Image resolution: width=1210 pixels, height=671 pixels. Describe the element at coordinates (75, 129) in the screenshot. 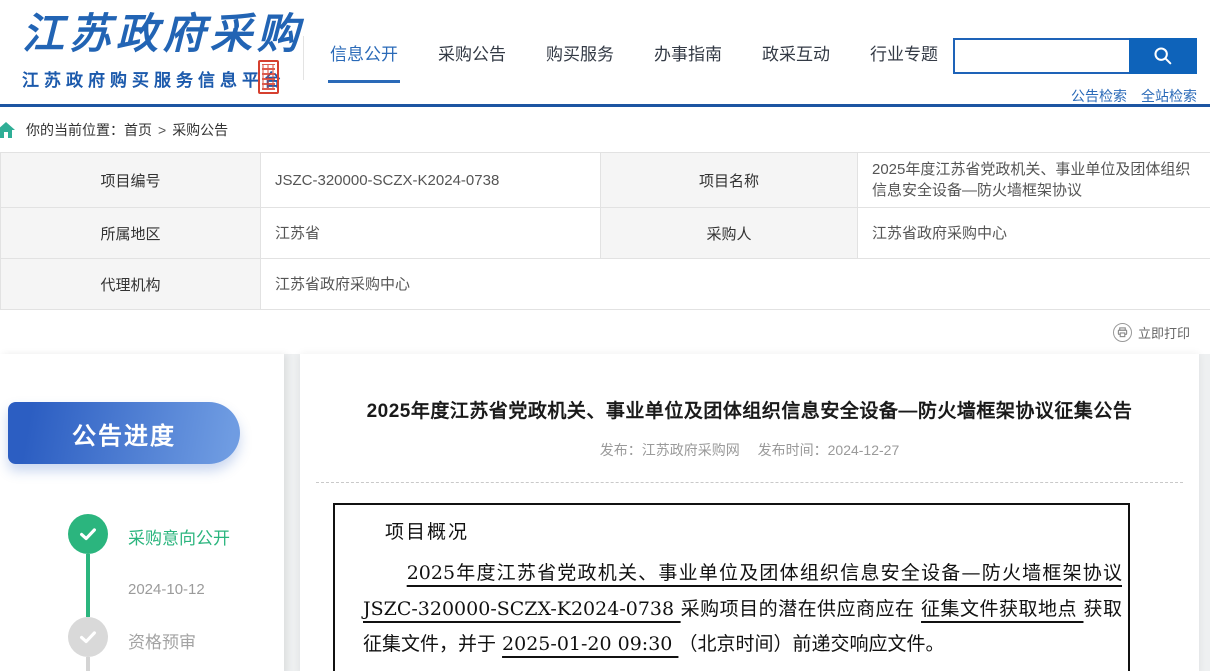

I see `breadcrumb-prefix: 你的当前位置：` at that location.